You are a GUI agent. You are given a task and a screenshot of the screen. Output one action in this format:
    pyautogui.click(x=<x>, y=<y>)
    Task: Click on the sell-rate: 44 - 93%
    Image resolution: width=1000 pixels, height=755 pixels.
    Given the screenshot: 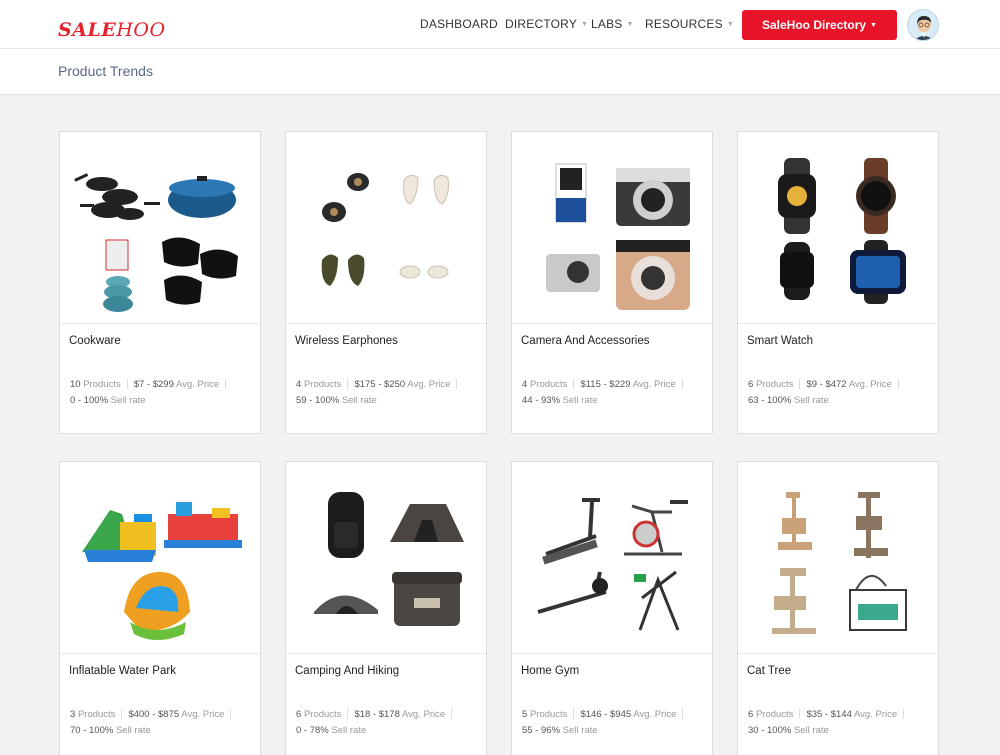 What is the action you would take?
    pyautogui.click(x=541, y=400)
    